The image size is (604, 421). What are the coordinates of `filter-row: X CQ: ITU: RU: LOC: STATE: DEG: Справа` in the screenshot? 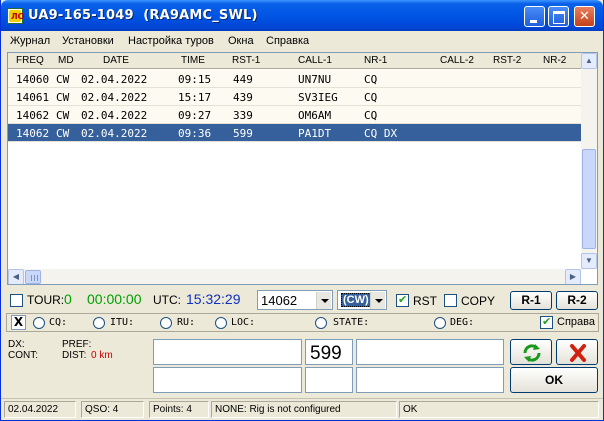 It's located at (302, 322).